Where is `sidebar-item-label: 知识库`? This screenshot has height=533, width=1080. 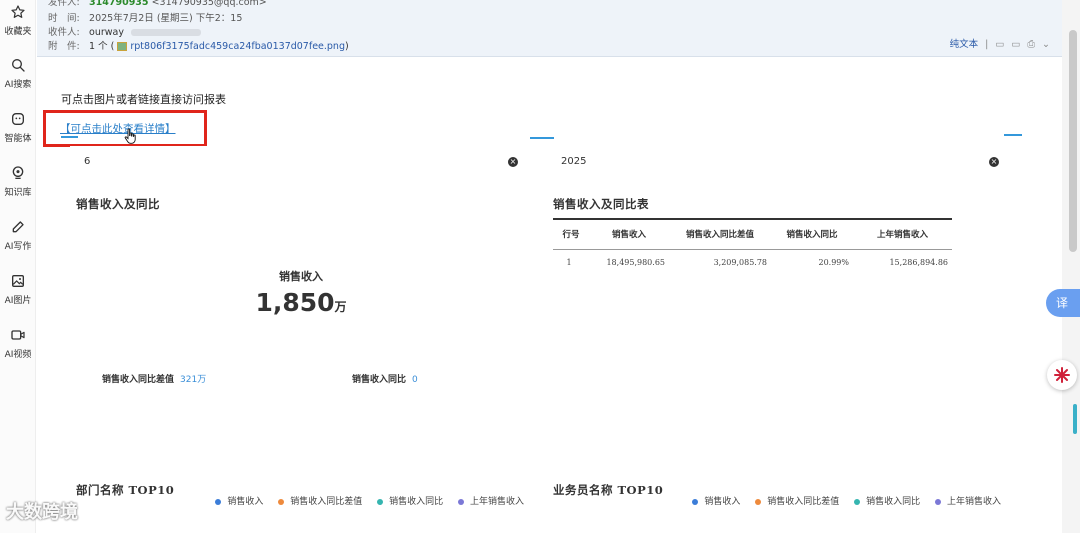 sidebar-item-label: 知识库 is located at coordinates (18, 193).